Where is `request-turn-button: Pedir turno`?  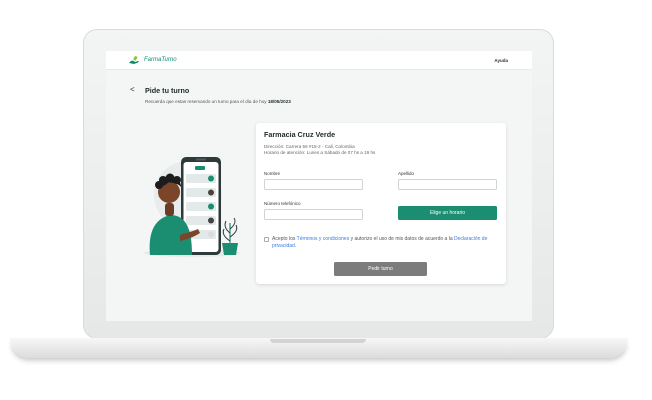
request-turn-button: Pedir turno is located at coordinates (380, 269).